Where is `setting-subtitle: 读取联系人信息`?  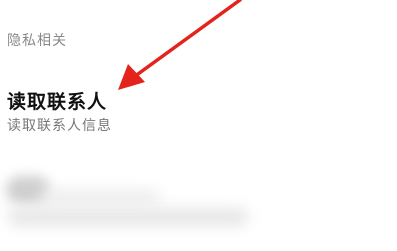
setting-subtitle: 读取联系人信息 is located at coordinates (59, 126).